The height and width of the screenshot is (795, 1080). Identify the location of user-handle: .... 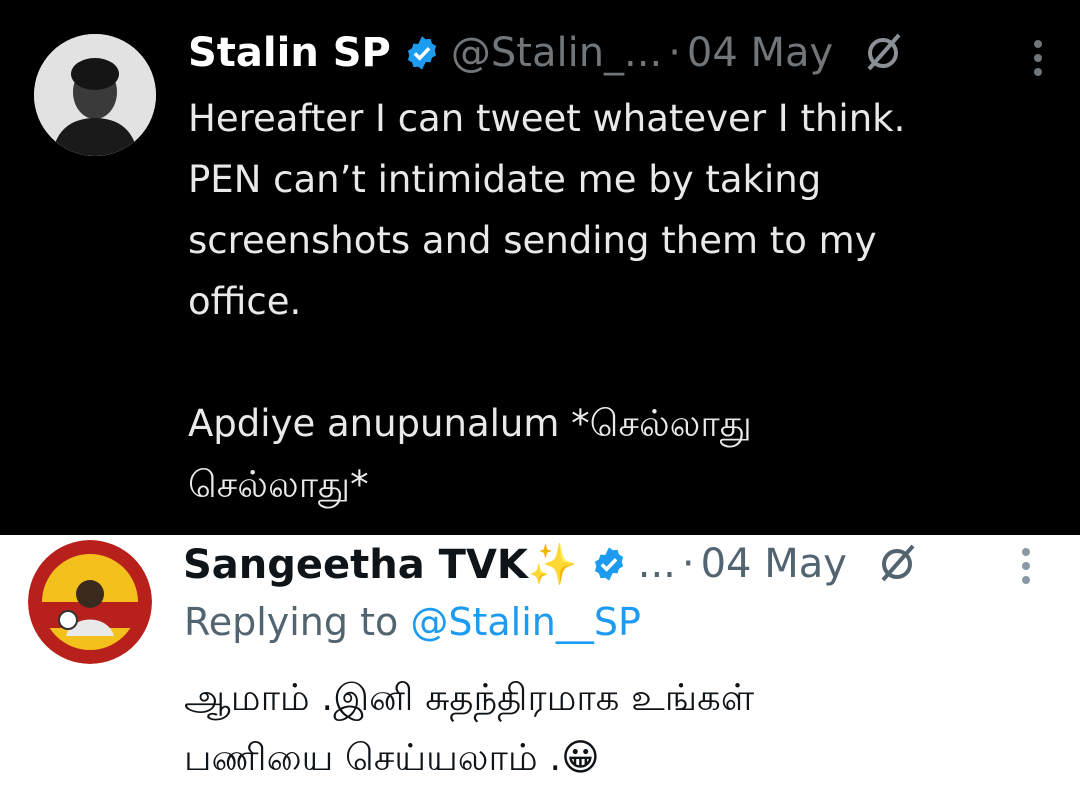
(657, 564).